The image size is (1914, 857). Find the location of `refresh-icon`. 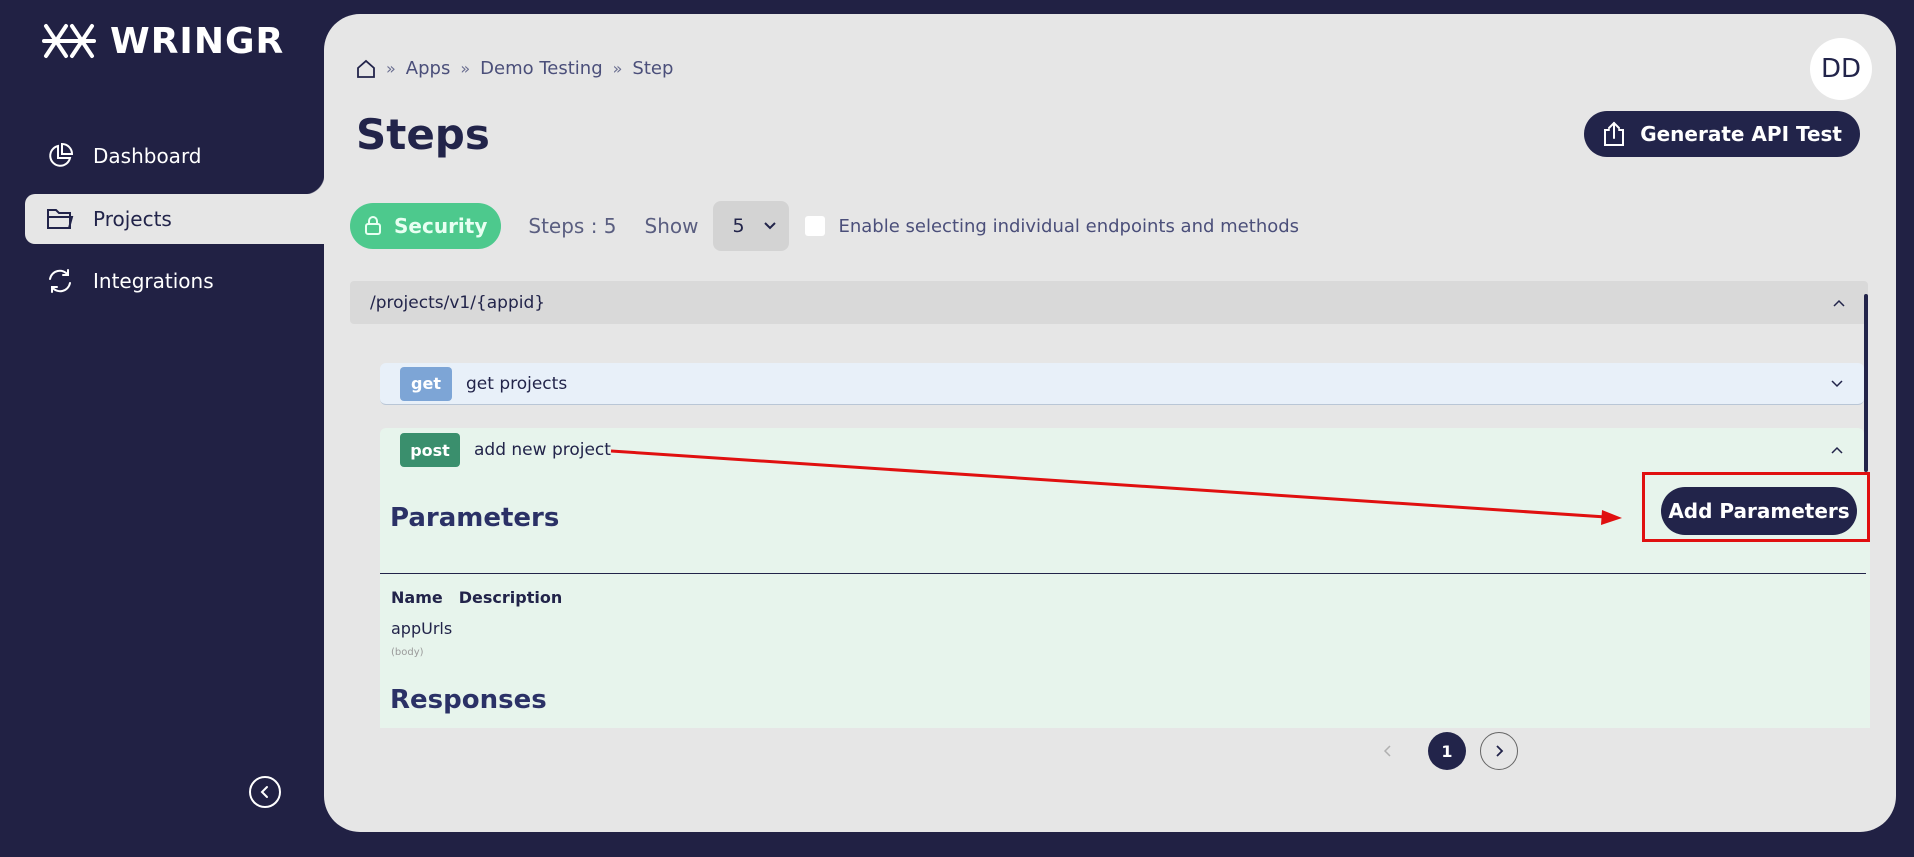

refresh-icon is located at coordinates (60, 281).